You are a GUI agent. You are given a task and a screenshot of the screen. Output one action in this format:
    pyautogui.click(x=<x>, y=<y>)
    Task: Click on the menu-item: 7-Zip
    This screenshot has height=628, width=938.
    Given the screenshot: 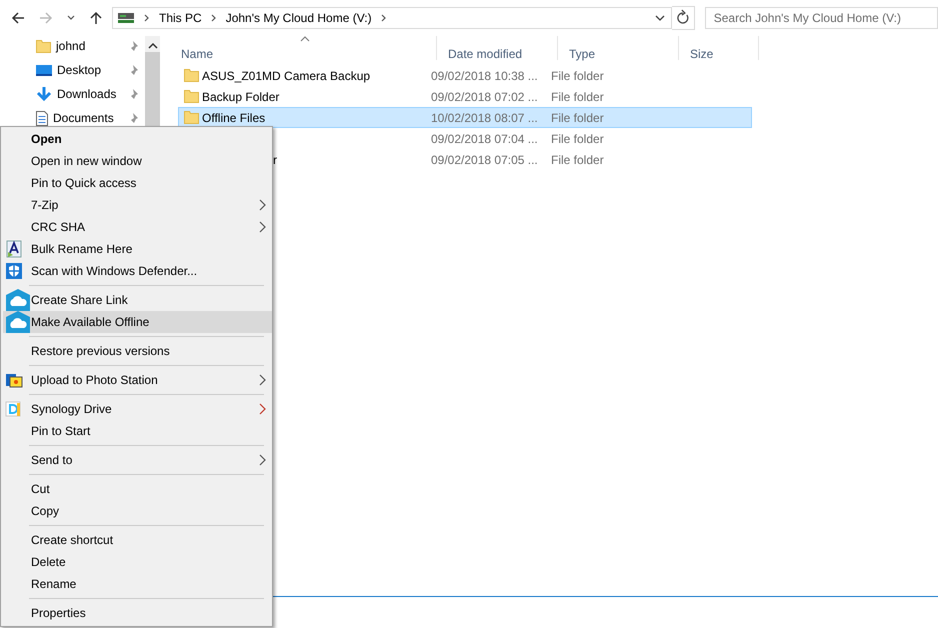 What is the action you would take?
    pyautogui.click(x=137, y=205)
    